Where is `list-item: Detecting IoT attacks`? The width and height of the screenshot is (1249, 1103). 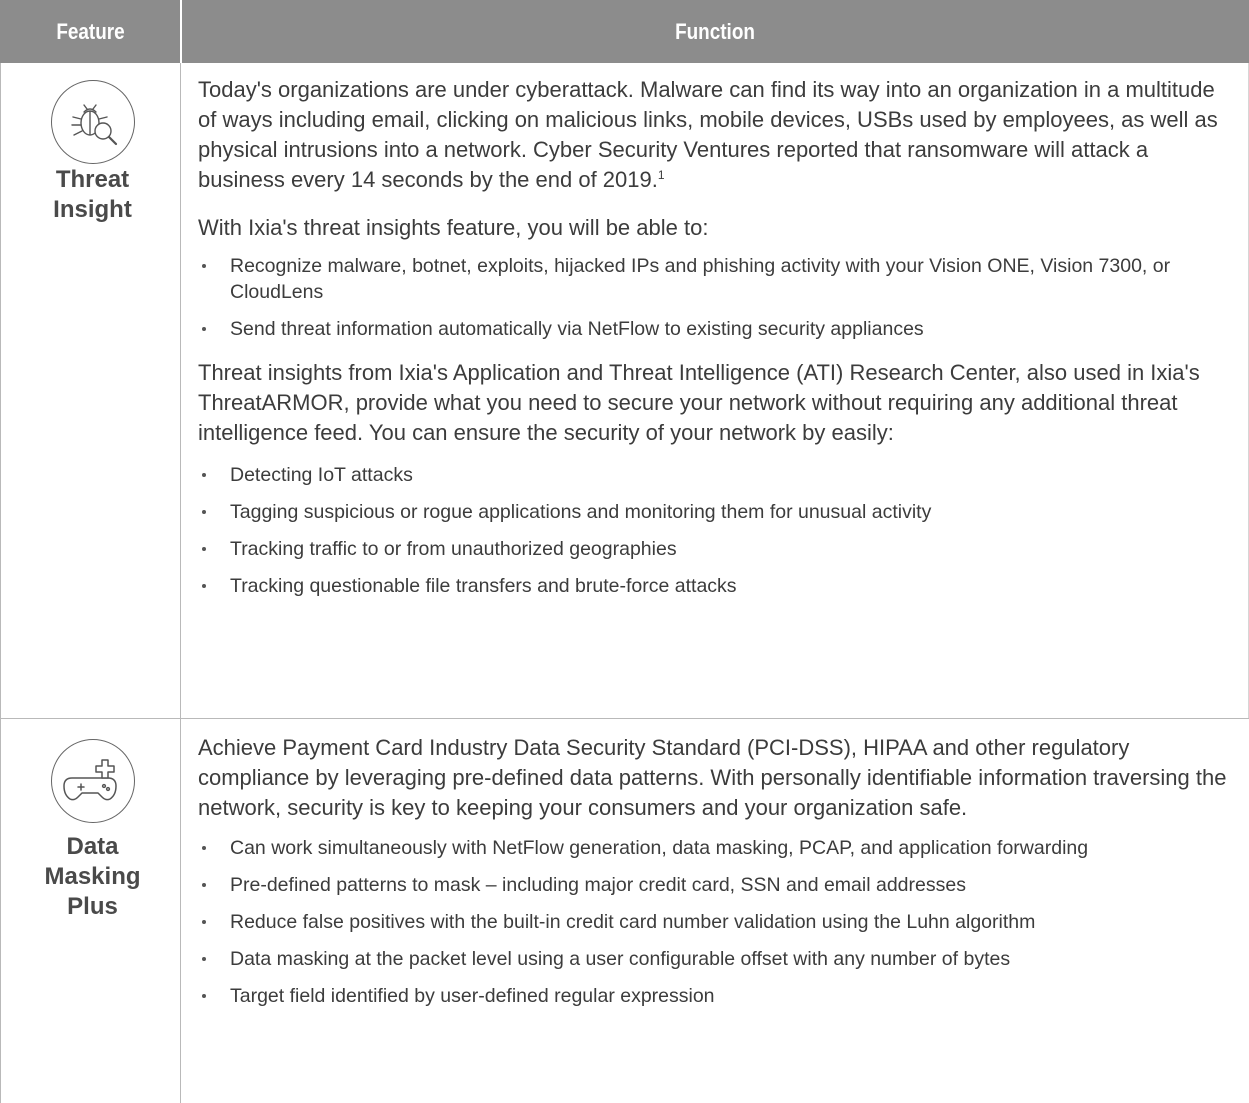 list-item: Detecting IoT attacks is located at coordinates (718, 475).